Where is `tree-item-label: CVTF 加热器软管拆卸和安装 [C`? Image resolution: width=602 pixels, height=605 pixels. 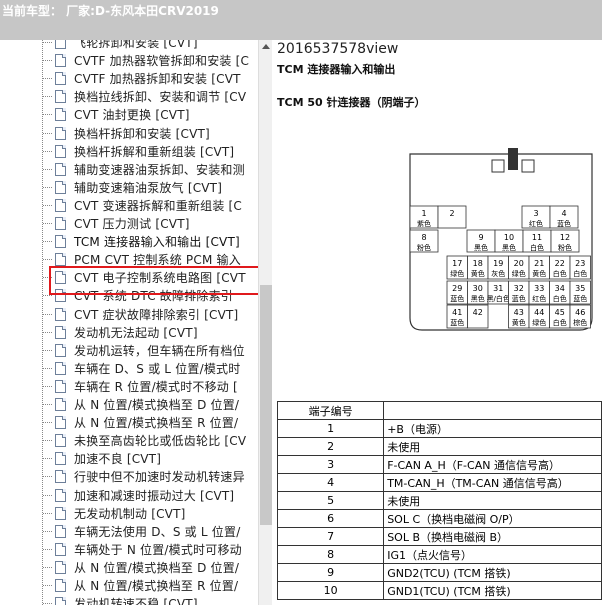
tree-item-label: CVTF 加热器软管拆卸和安装 [C is located at coordinates (162, 61).